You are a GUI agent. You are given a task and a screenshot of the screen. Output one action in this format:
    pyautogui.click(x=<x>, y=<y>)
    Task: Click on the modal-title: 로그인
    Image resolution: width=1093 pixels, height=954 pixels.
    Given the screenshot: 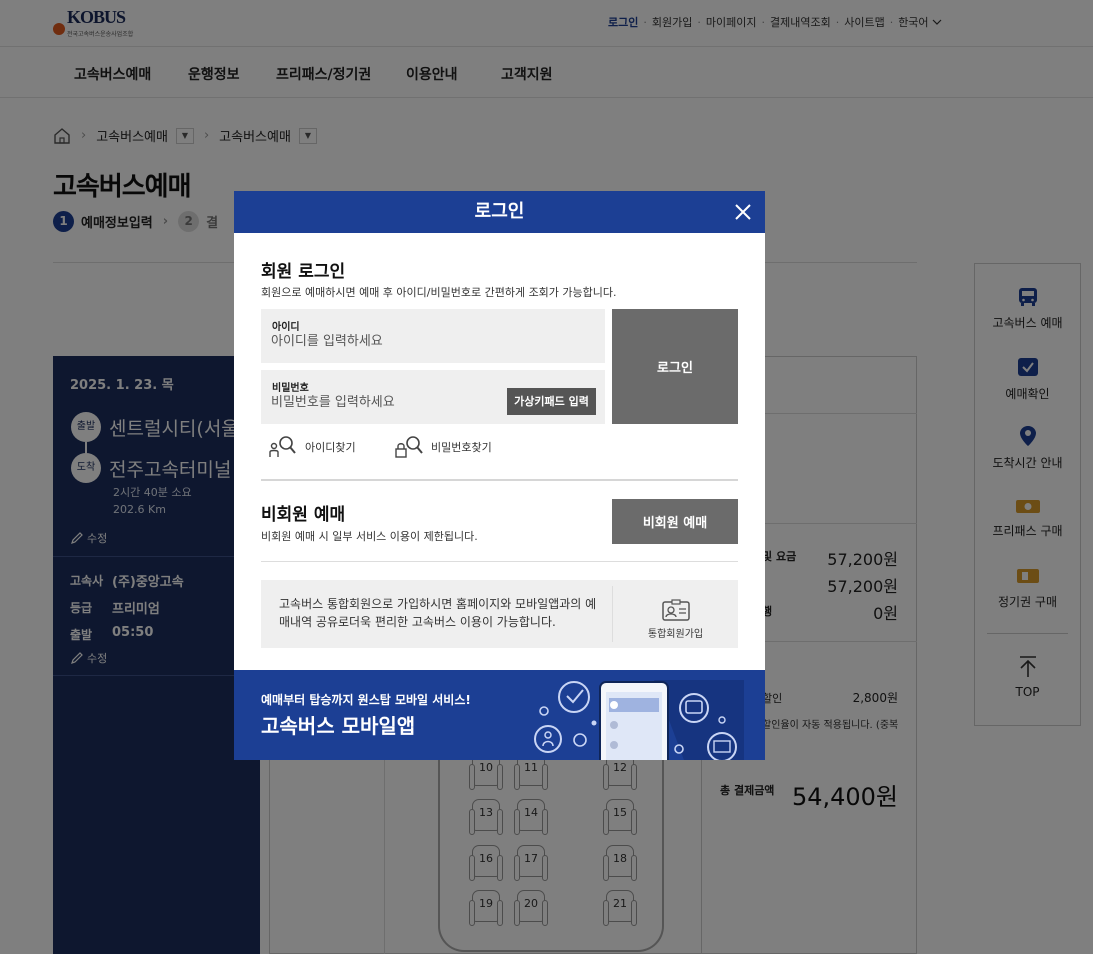 What is the action you would take?
    pyautogui.click(x=499, y=211)
    